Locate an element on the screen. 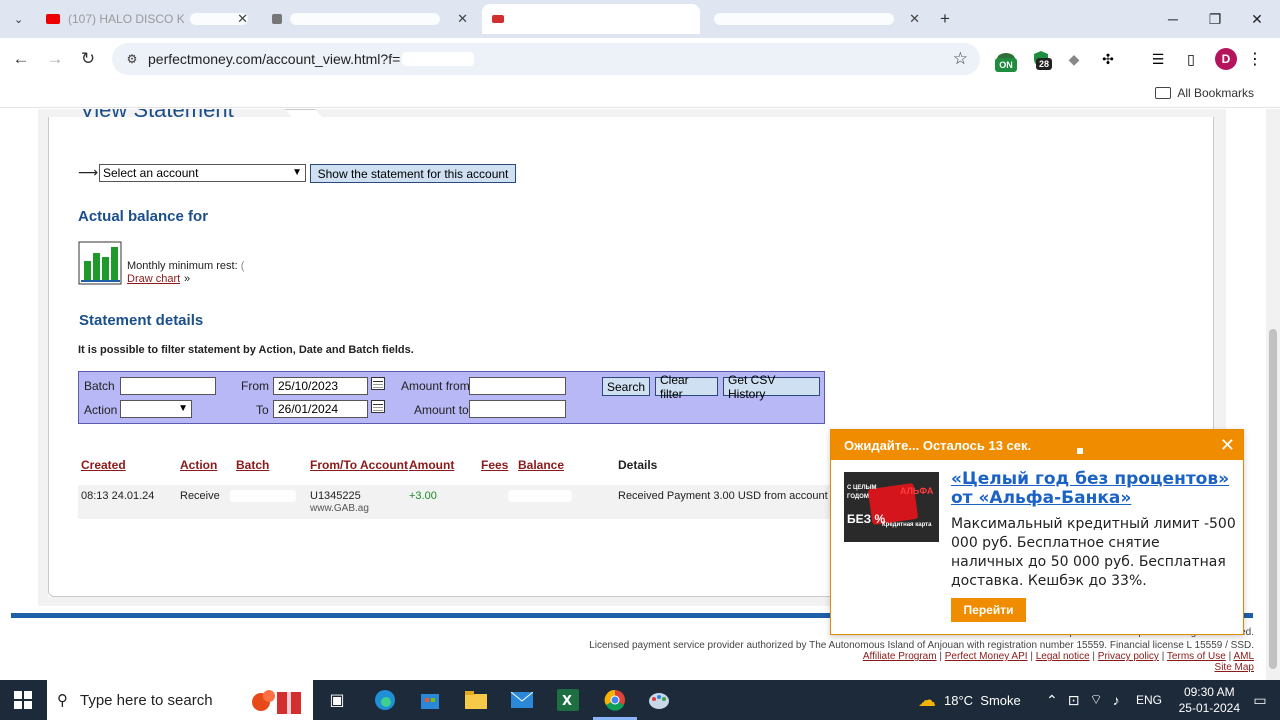 The image size is (1280, 720). csv-history-button: Get CSV History is located at coordinates (771, 387).